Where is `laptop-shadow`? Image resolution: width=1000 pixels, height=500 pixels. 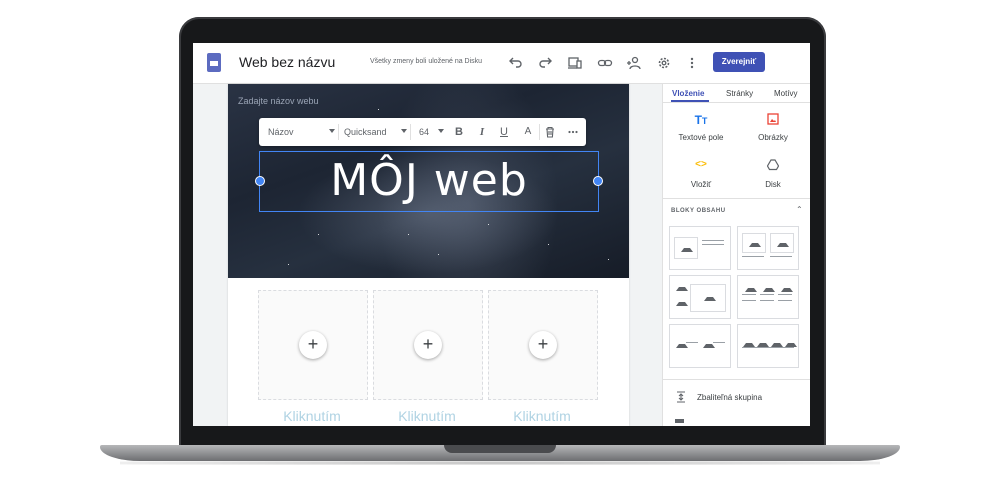
laptop-shadow is located at coordinates (500, 463).